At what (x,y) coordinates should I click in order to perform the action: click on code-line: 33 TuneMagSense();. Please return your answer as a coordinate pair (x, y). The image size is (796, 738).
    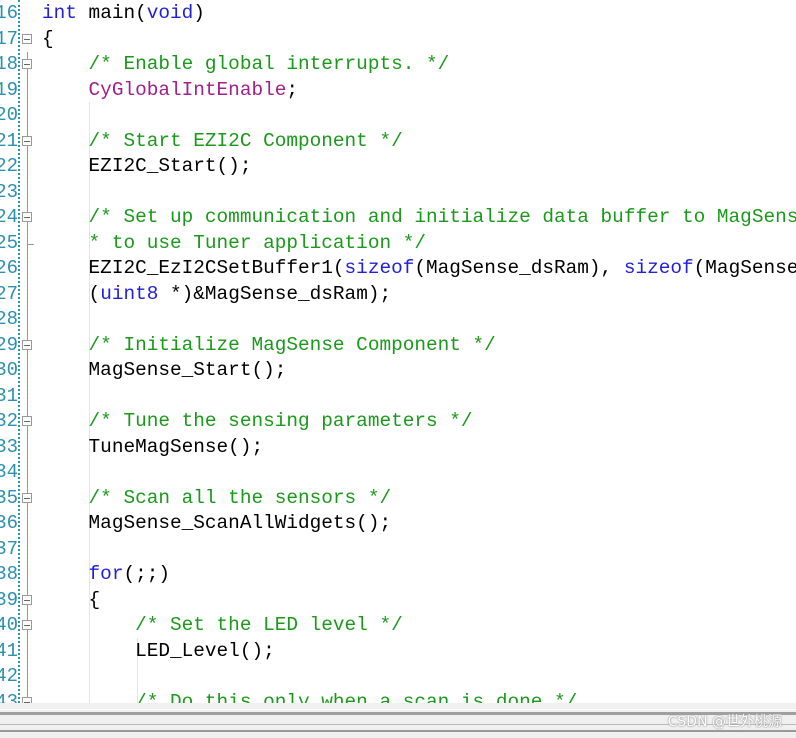
    Looking at the image, I should click on (398, 448).